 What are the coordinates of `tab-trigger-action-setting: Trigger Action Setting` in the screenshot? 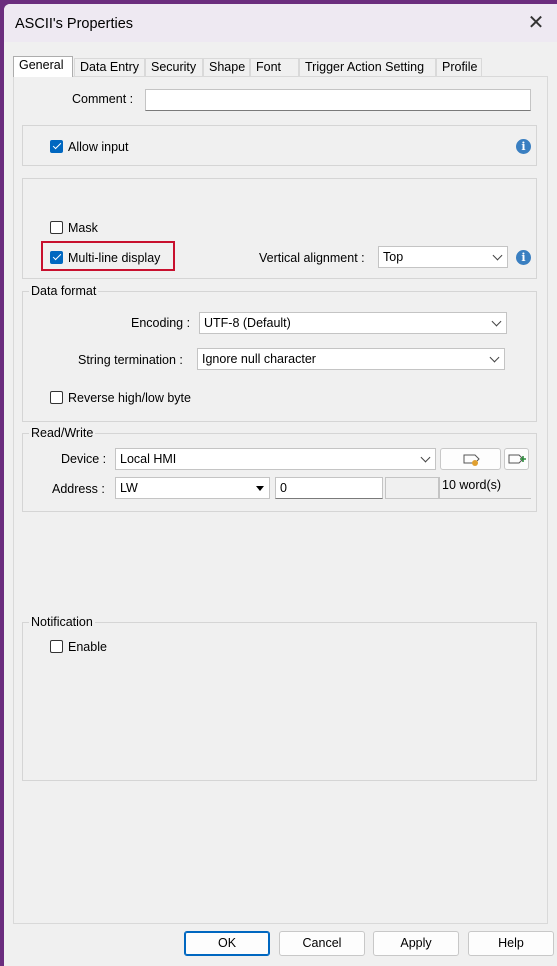 It's located at (367, 67).